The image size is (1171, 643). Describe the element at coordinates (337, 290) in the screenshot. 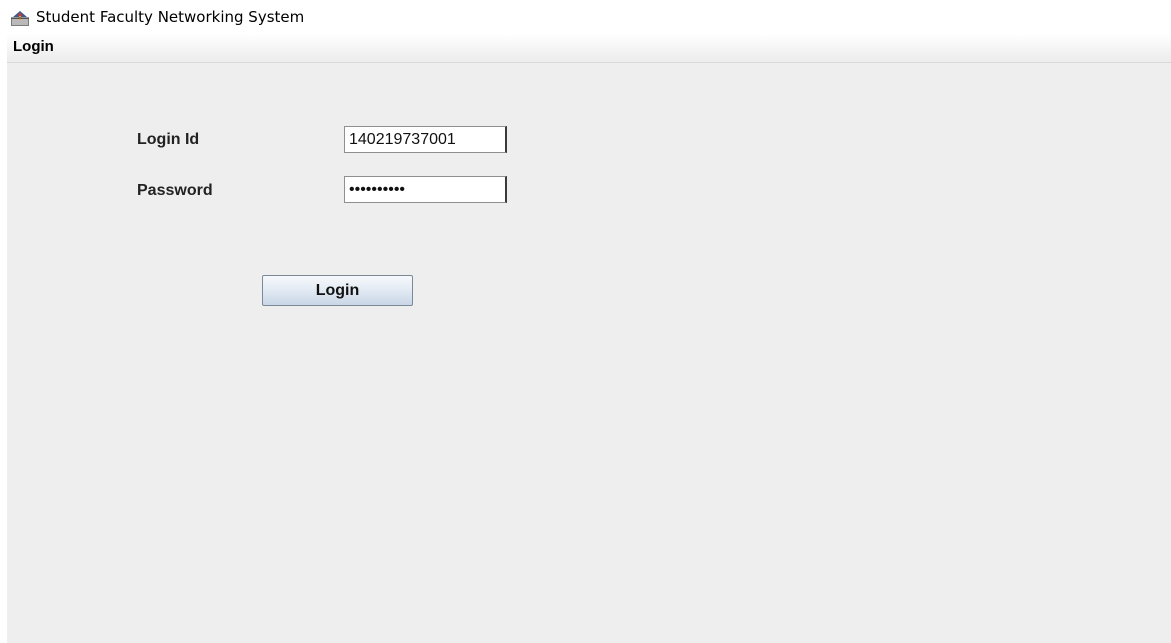

I see `login-button: Login` at that location.